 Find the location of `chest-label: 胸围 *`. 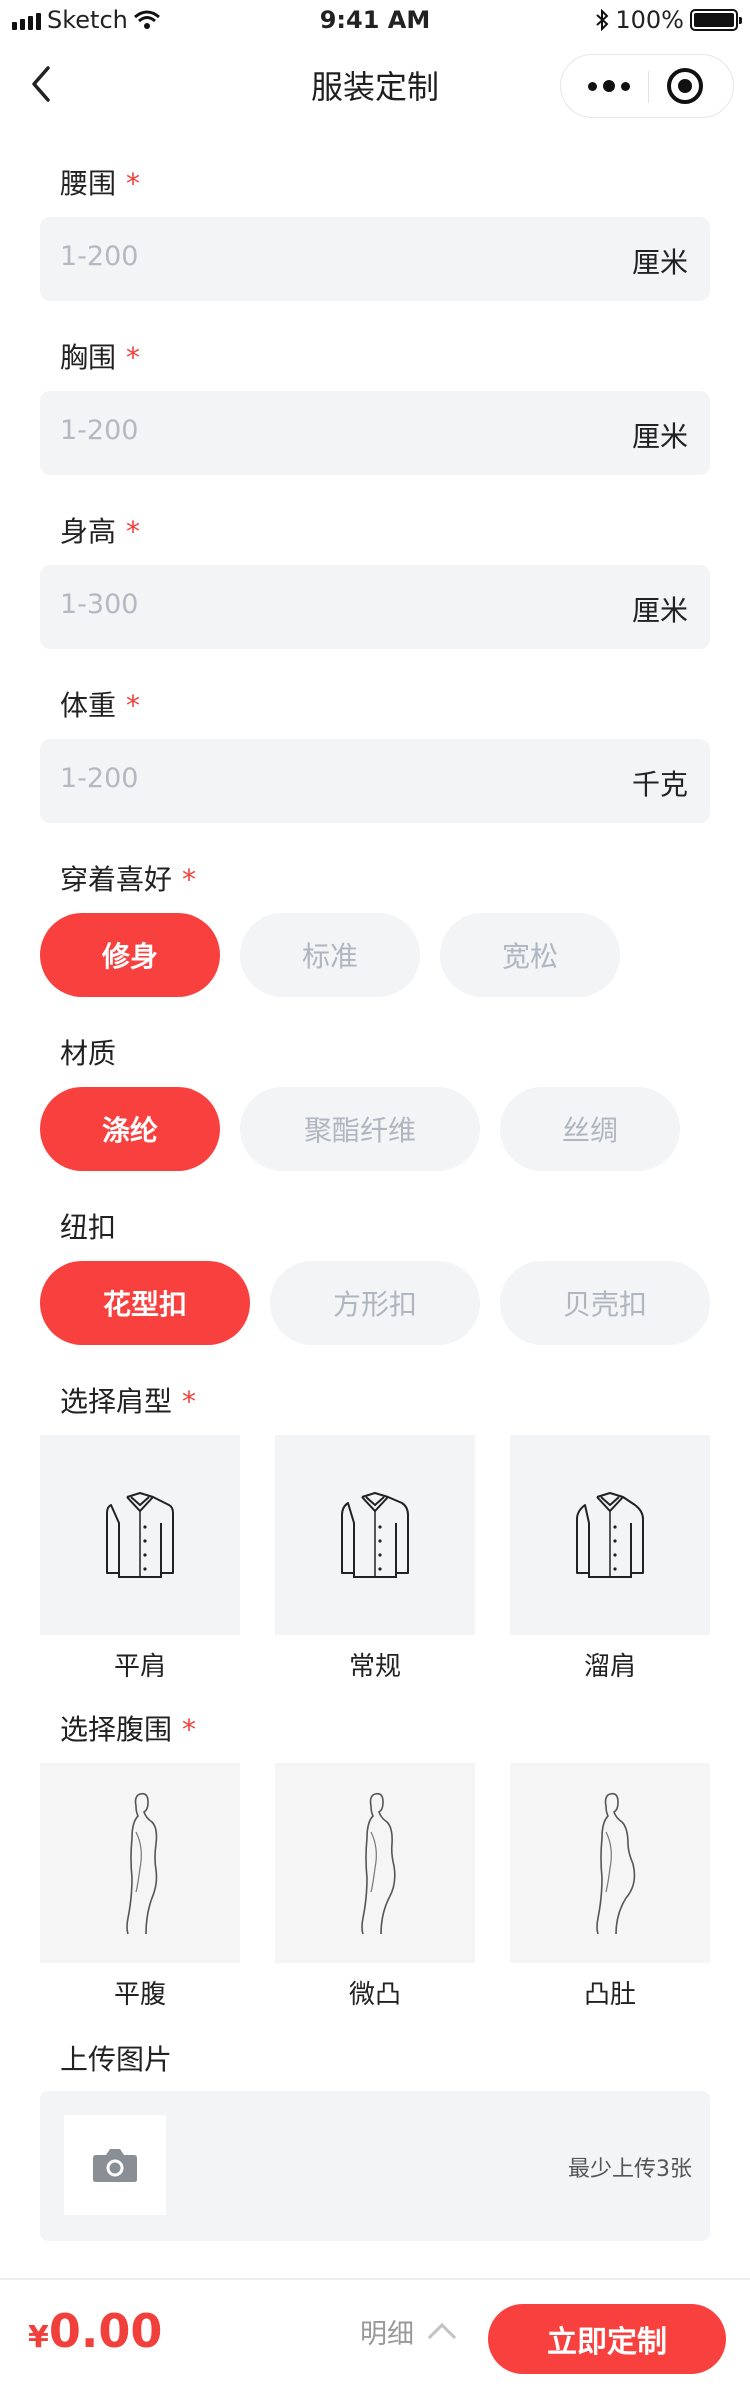

chest-label: 胸围 * is located at coordinates (100, 356).